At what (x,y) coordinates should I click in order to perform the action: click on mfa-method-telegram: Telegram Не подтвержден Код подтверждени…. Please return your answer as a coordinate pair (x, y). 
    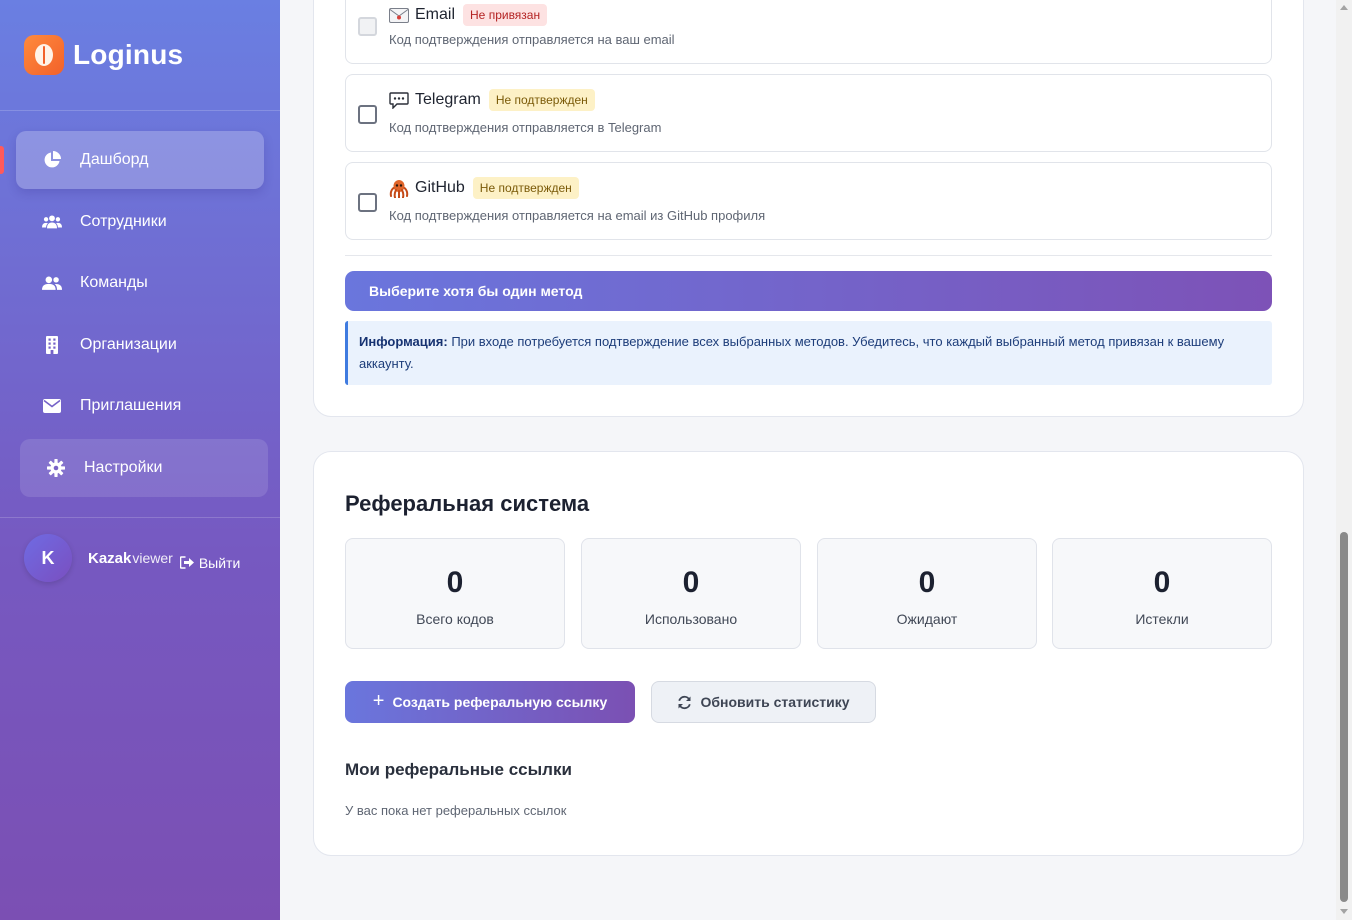
    Looking at the image, I should click on (808, 113).